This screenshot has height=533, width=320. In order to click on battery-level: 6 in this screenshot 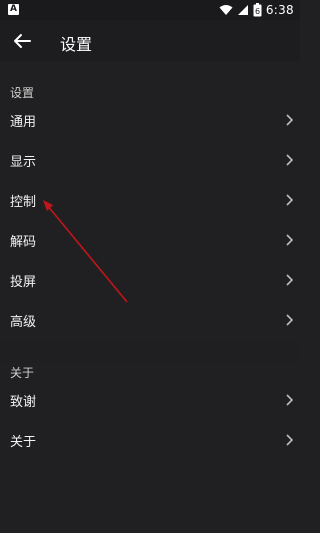, I will do `click(257, 11)`.